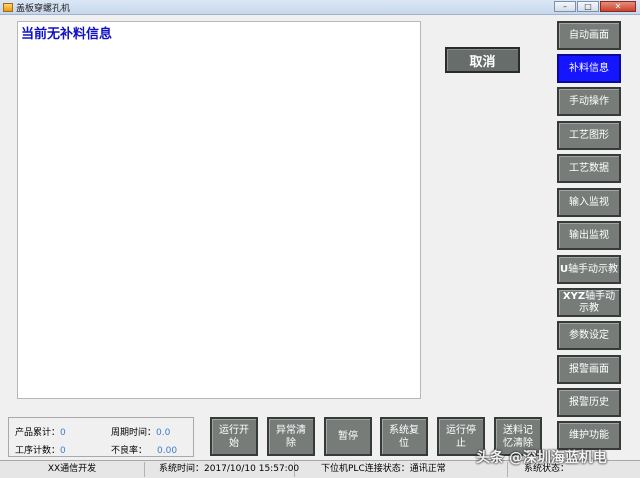  What do you see at coordinates (348, 436) in the screenshot?
I see `pause-button: 暂停` at bounding box center [348, 436].